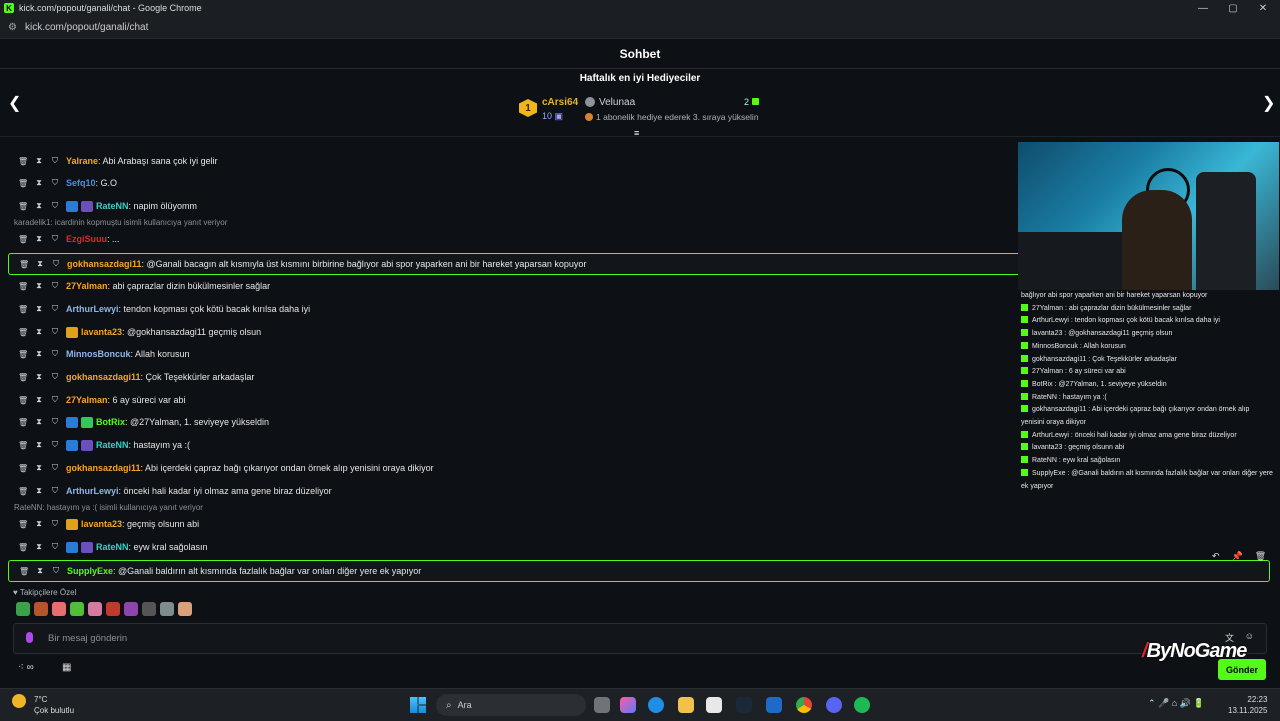  I want to click on store-icon: ▦, so click(66, 667).